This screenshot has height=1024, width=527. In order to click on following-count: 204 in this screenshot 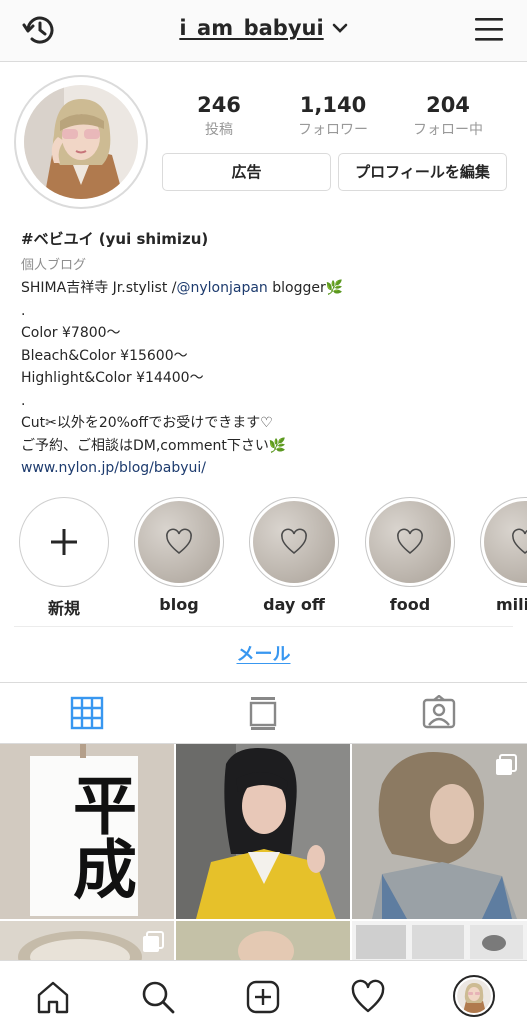, I will do `click(448, 105)`.